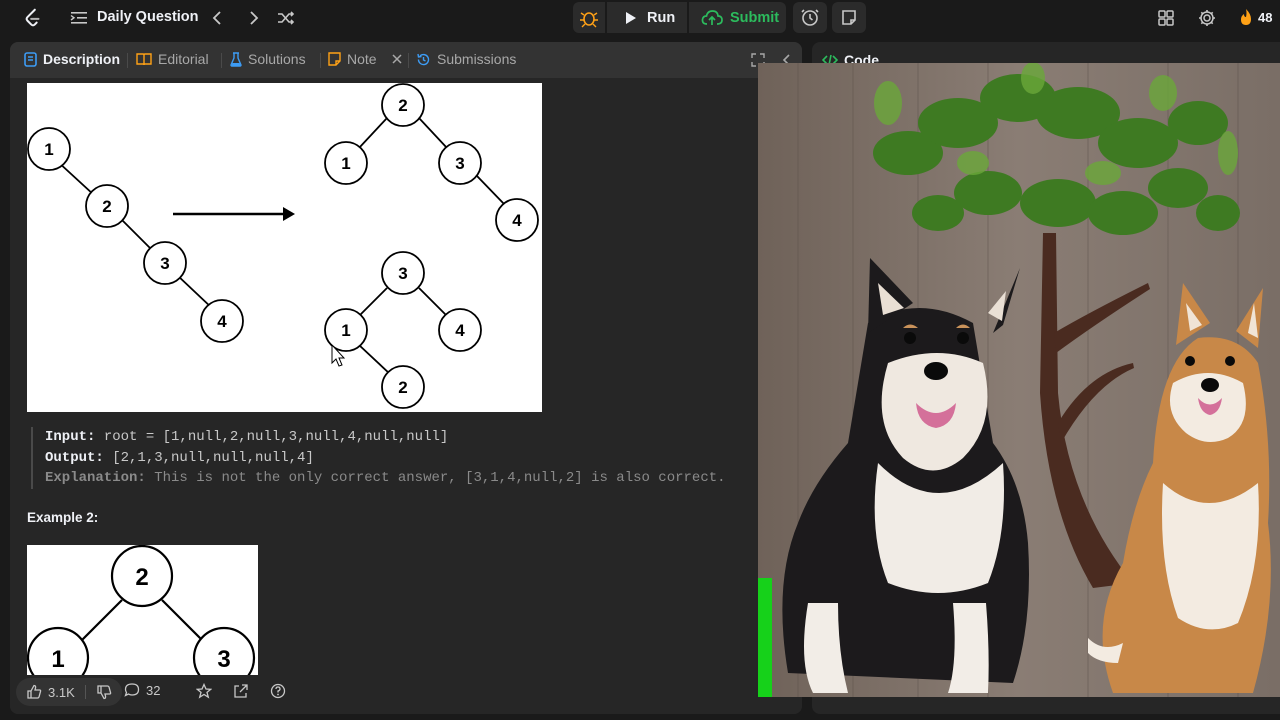 The width and height of the screenshot is (1280, 720). What do you see at coordinates (631, 17) in the screenshot?
I see `play-icon` at bounding box center [631, 17].